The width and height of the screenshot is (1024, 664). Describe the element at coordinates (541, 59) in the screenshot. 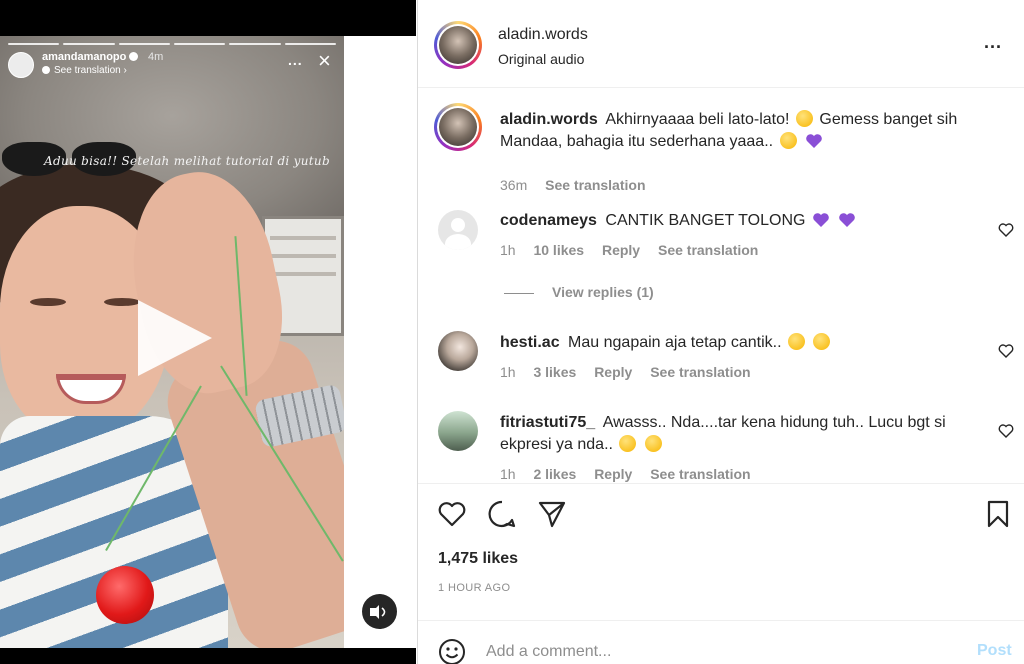

I see `audio-label: Original audio` at that location.